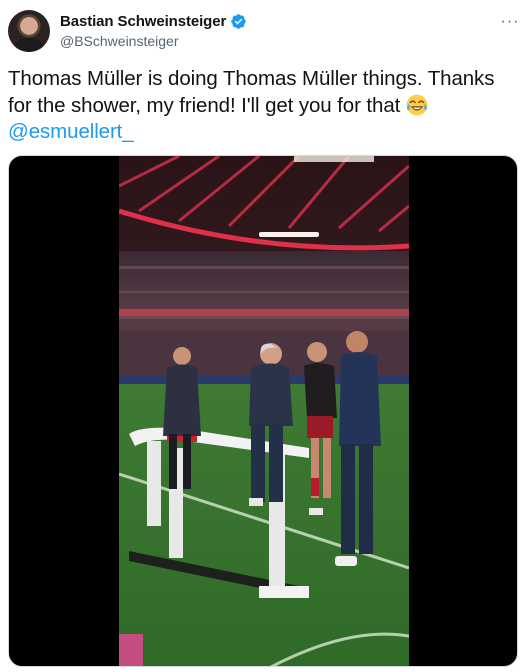 The height and width of the screenshot is (672, 530). What do you see at coordinates (29, 31) in the screenshot?
I see `author-avatar` at bounding box center [29, 31].